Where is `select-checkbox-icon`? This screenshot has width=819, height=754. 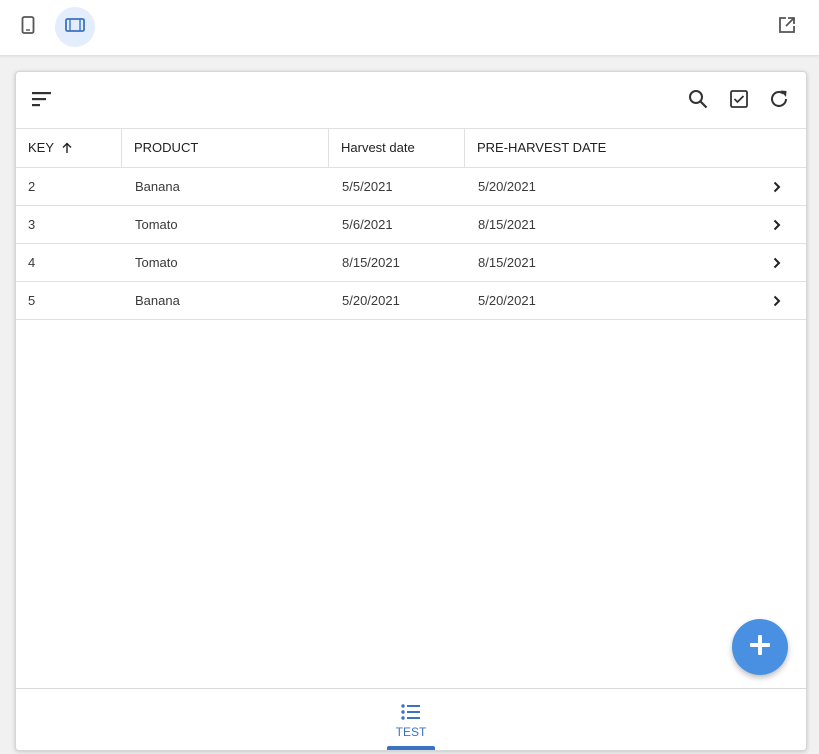 select-checkbox-icon is located at coordinates (739, 101).